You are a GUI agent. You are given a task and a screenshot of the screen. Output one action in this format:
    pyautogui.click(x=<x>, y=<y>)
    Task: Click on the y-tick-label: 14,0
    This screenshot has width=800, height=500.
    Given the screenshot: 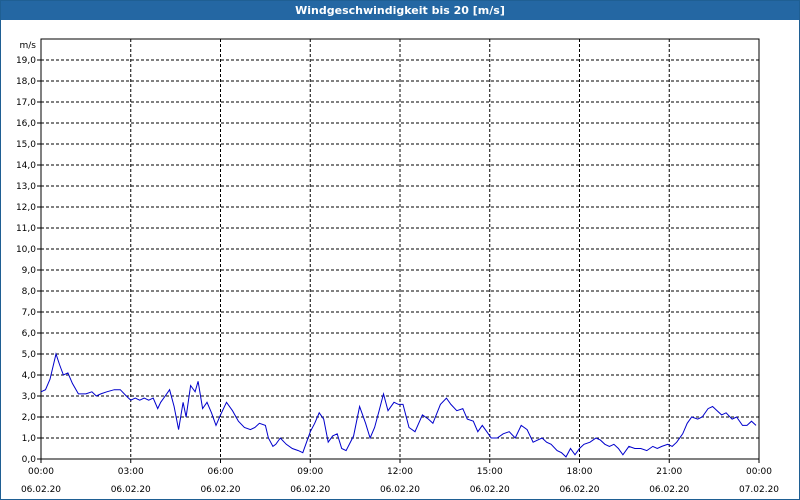 What is the action you would take?
    pyautogui.click(x=26, y=166)
    